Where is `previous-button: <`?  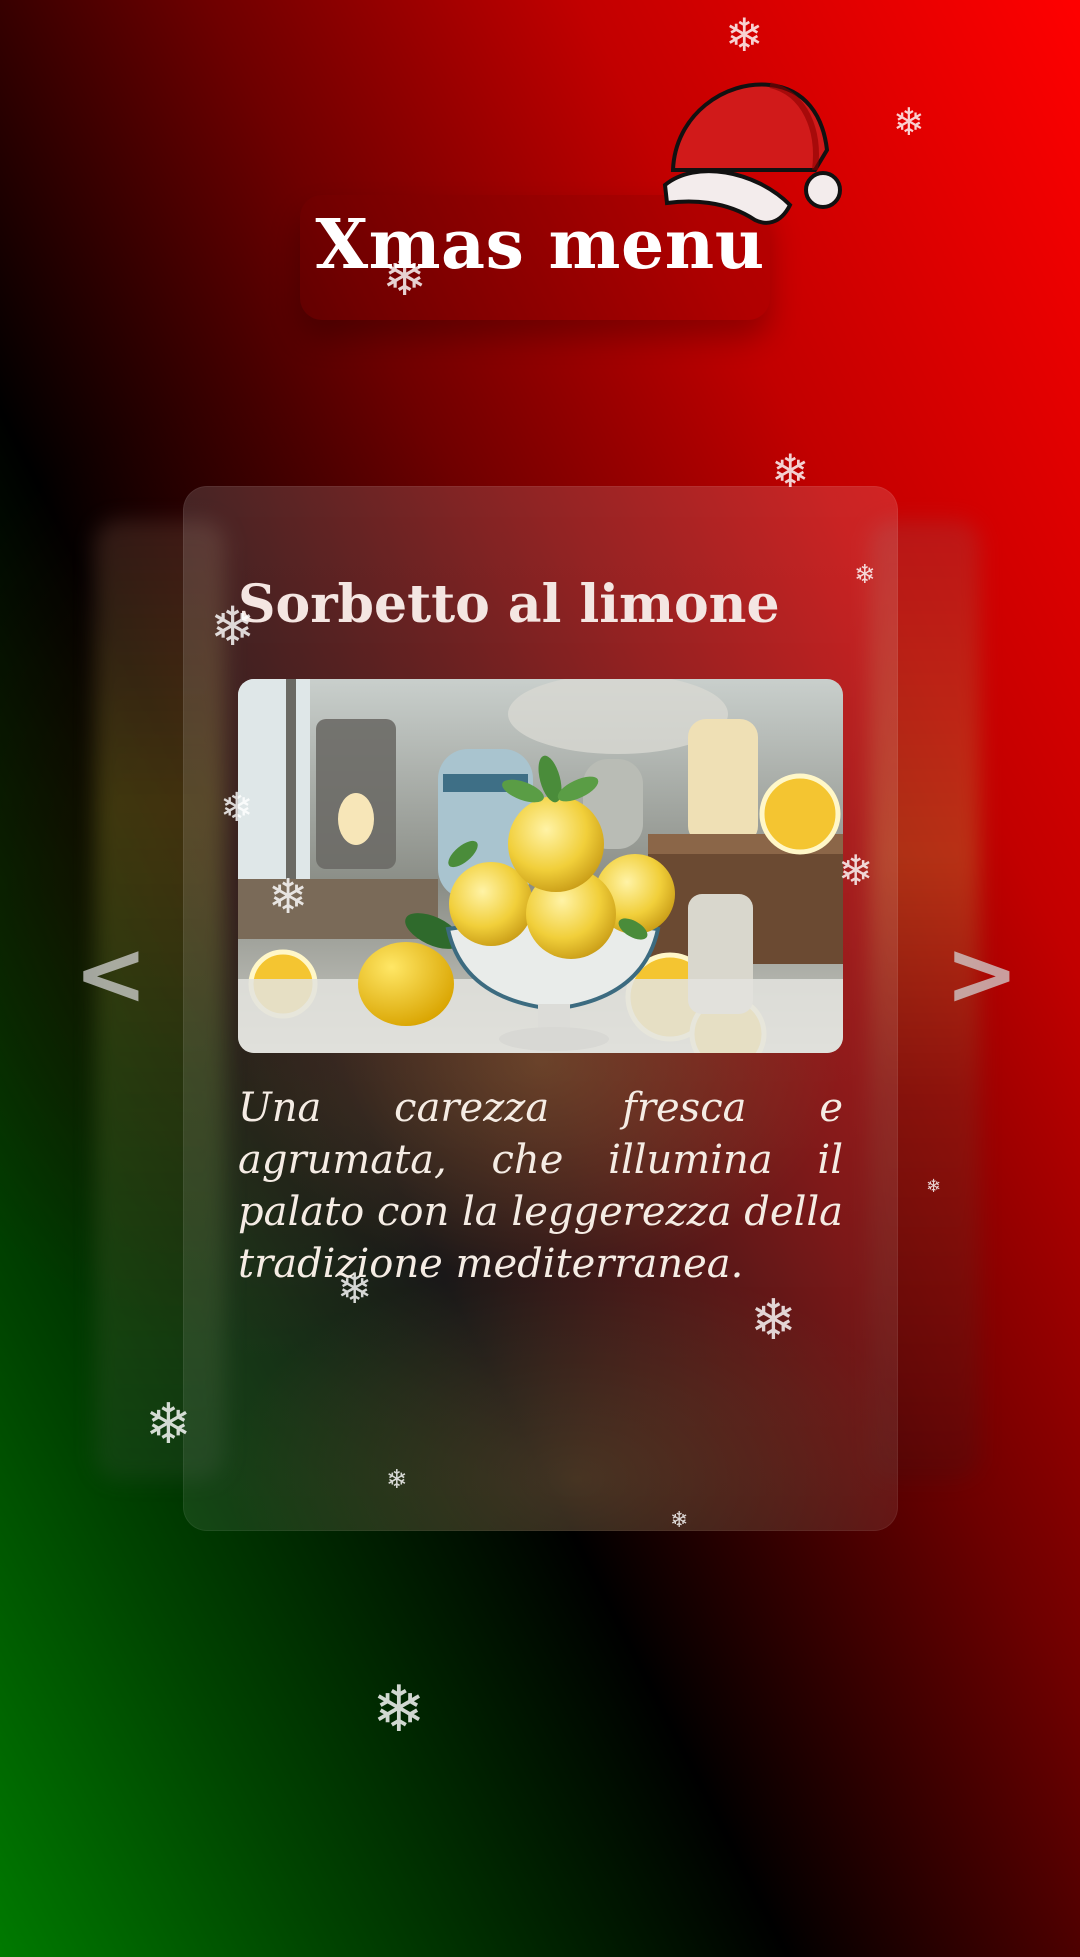
previous-button: < is located at coordinates (111, 974).